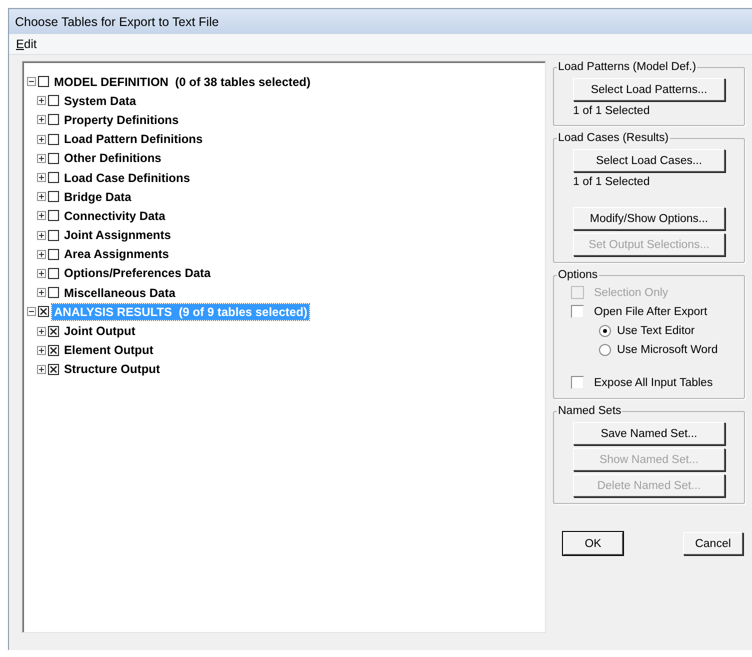 Image resolution: width=752 pixels, height=657 pixels. I want to click on checkbox-label: Selection Only, so click(631, 292).